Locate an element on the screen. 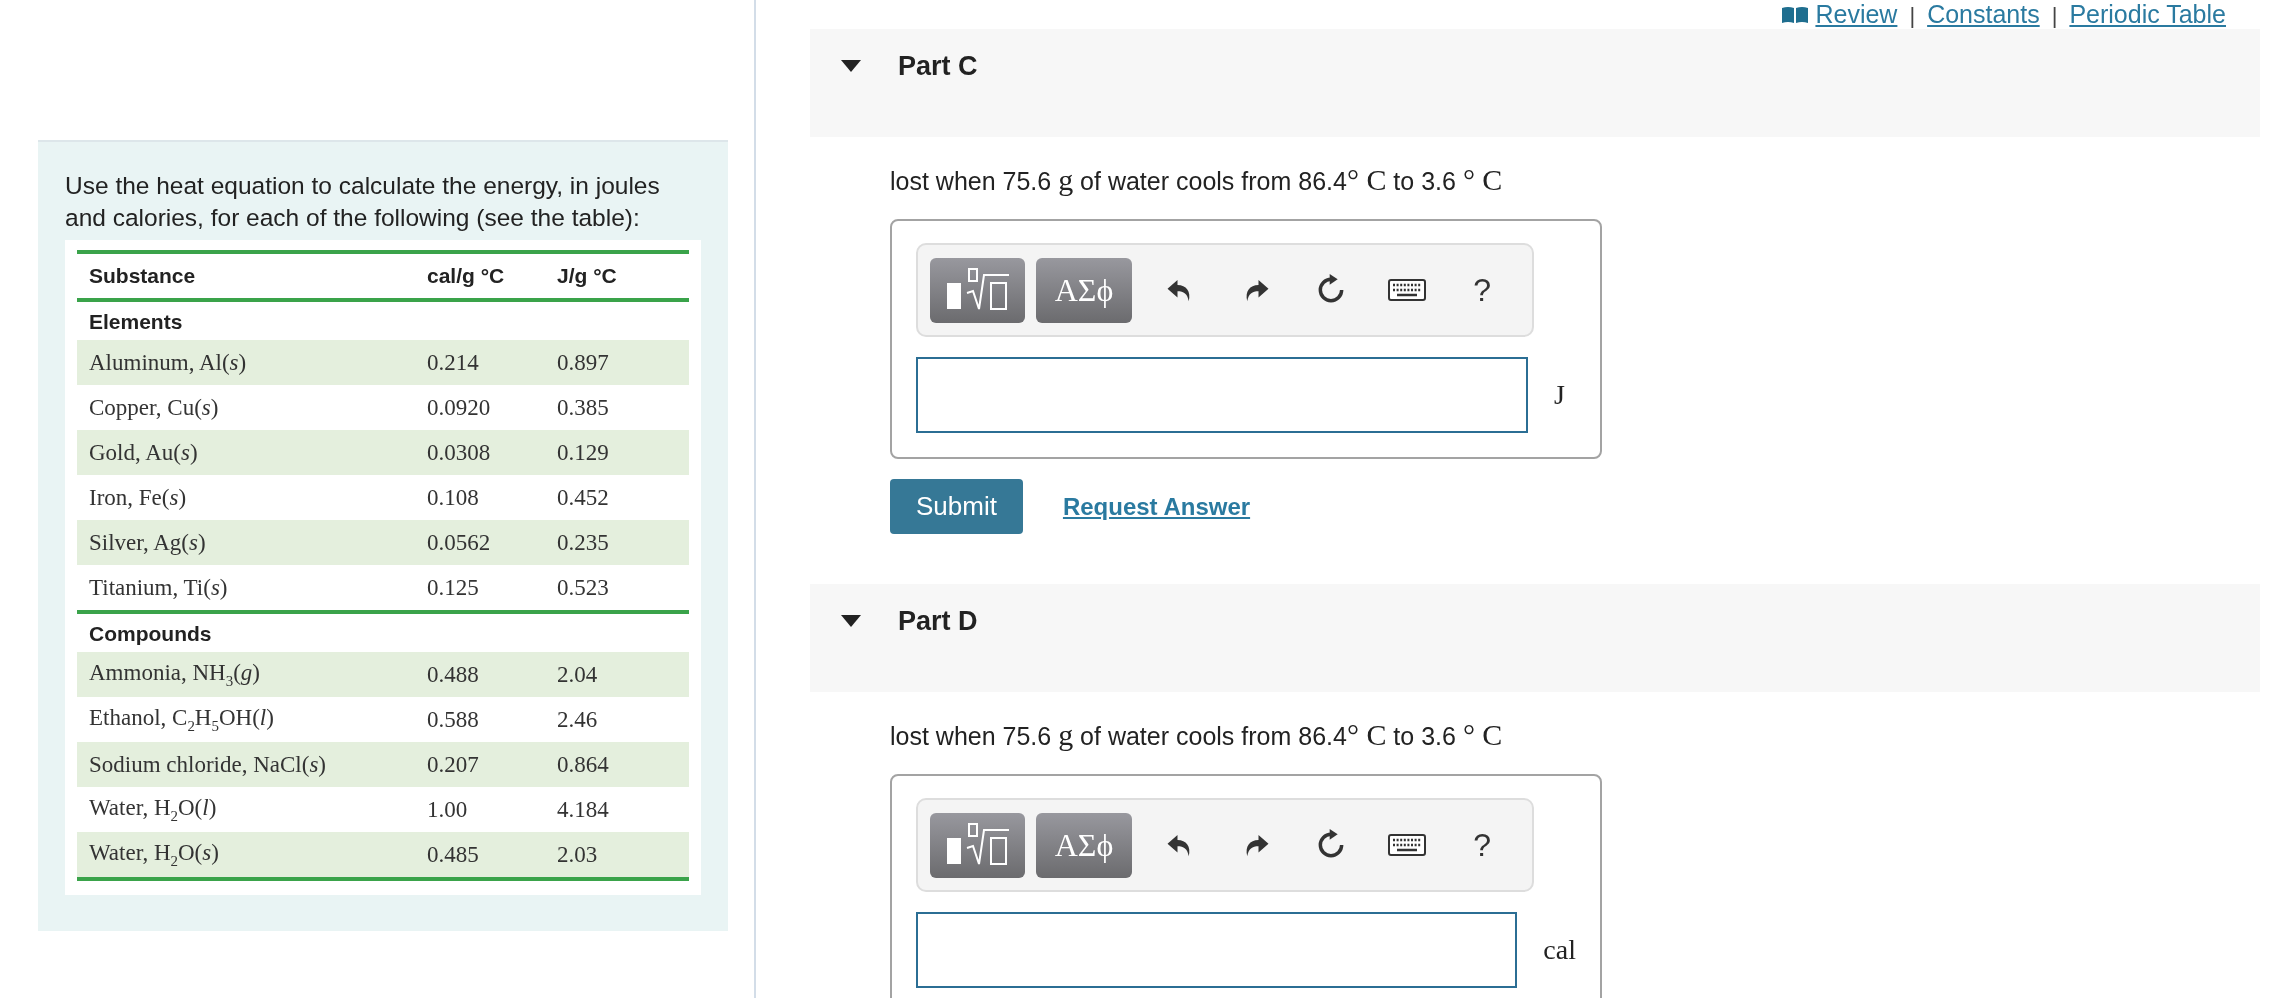 The image size is (2272, 998). table-cell: 0.0920 is located at coordinates (480, 407).